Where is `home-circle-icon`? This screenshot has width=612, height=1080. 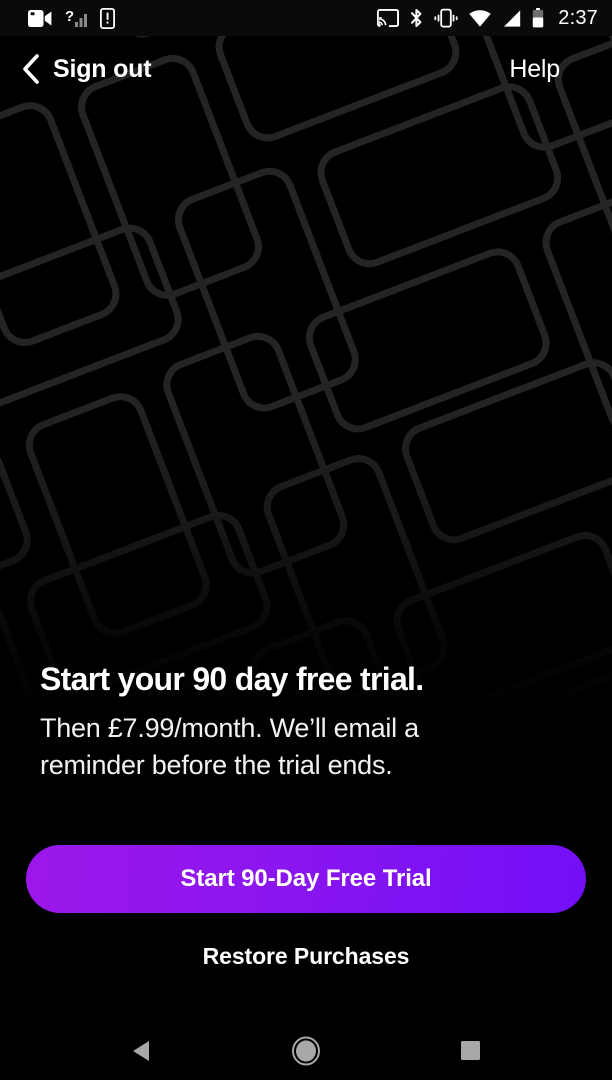
home-circle-icon is located at coordinates (306, 1051).